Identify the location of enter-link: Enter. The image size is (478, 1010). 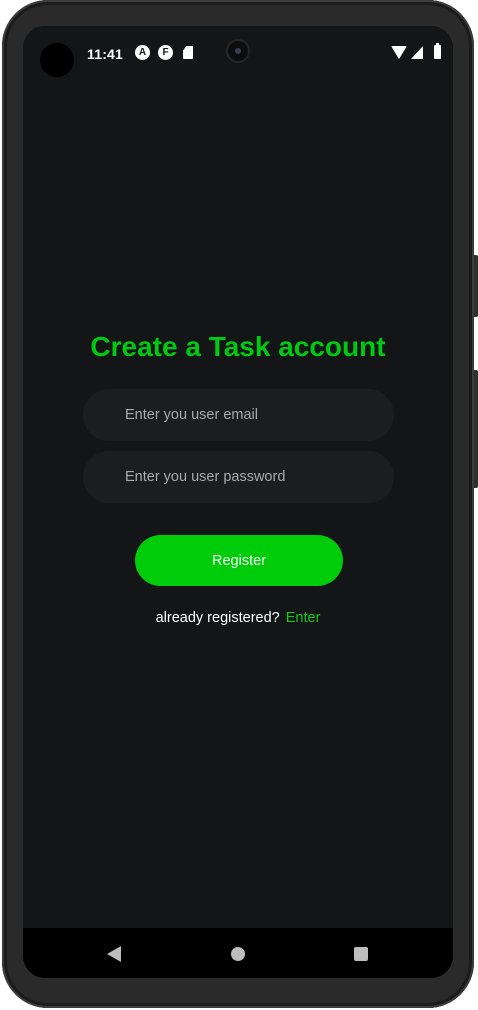
(303, 618).